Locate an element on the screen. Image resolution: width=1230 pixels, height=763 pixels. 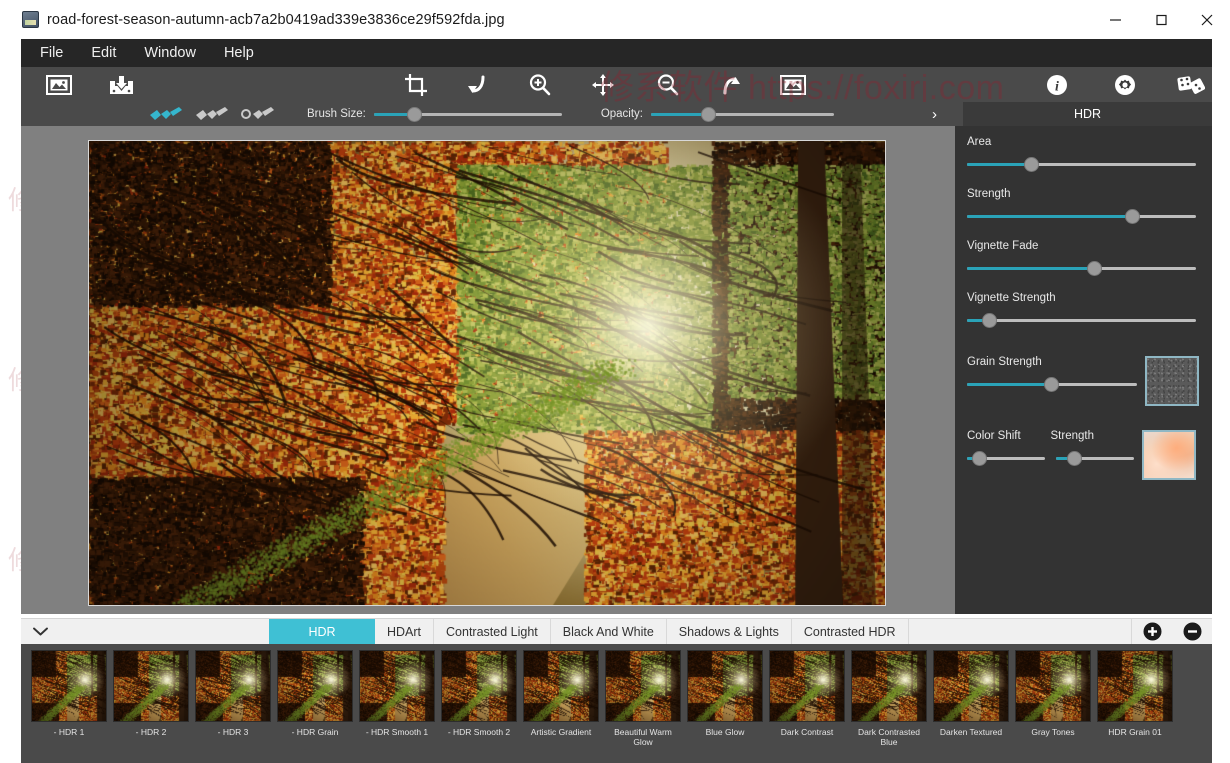
color-shift-strength-slider is located at coordinates (1095, 458).